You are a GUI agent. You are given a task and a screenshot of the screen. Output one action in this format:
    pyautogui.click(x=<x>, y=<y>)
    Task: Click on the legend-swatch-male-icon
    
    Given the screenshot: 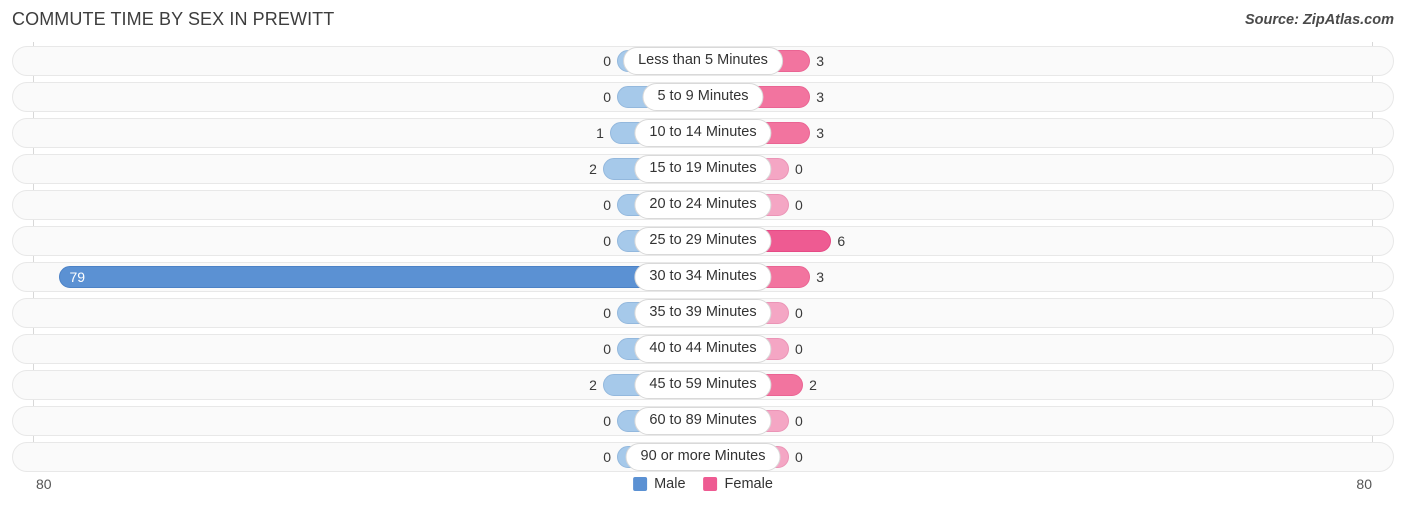 What is the action you would take?
    pyautogui.click(x=640, y=484)
    